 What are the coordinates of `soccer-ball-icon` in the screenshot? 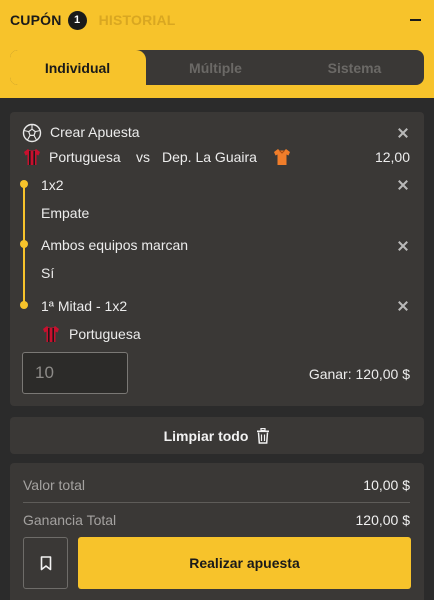 It's located at (32, 133).